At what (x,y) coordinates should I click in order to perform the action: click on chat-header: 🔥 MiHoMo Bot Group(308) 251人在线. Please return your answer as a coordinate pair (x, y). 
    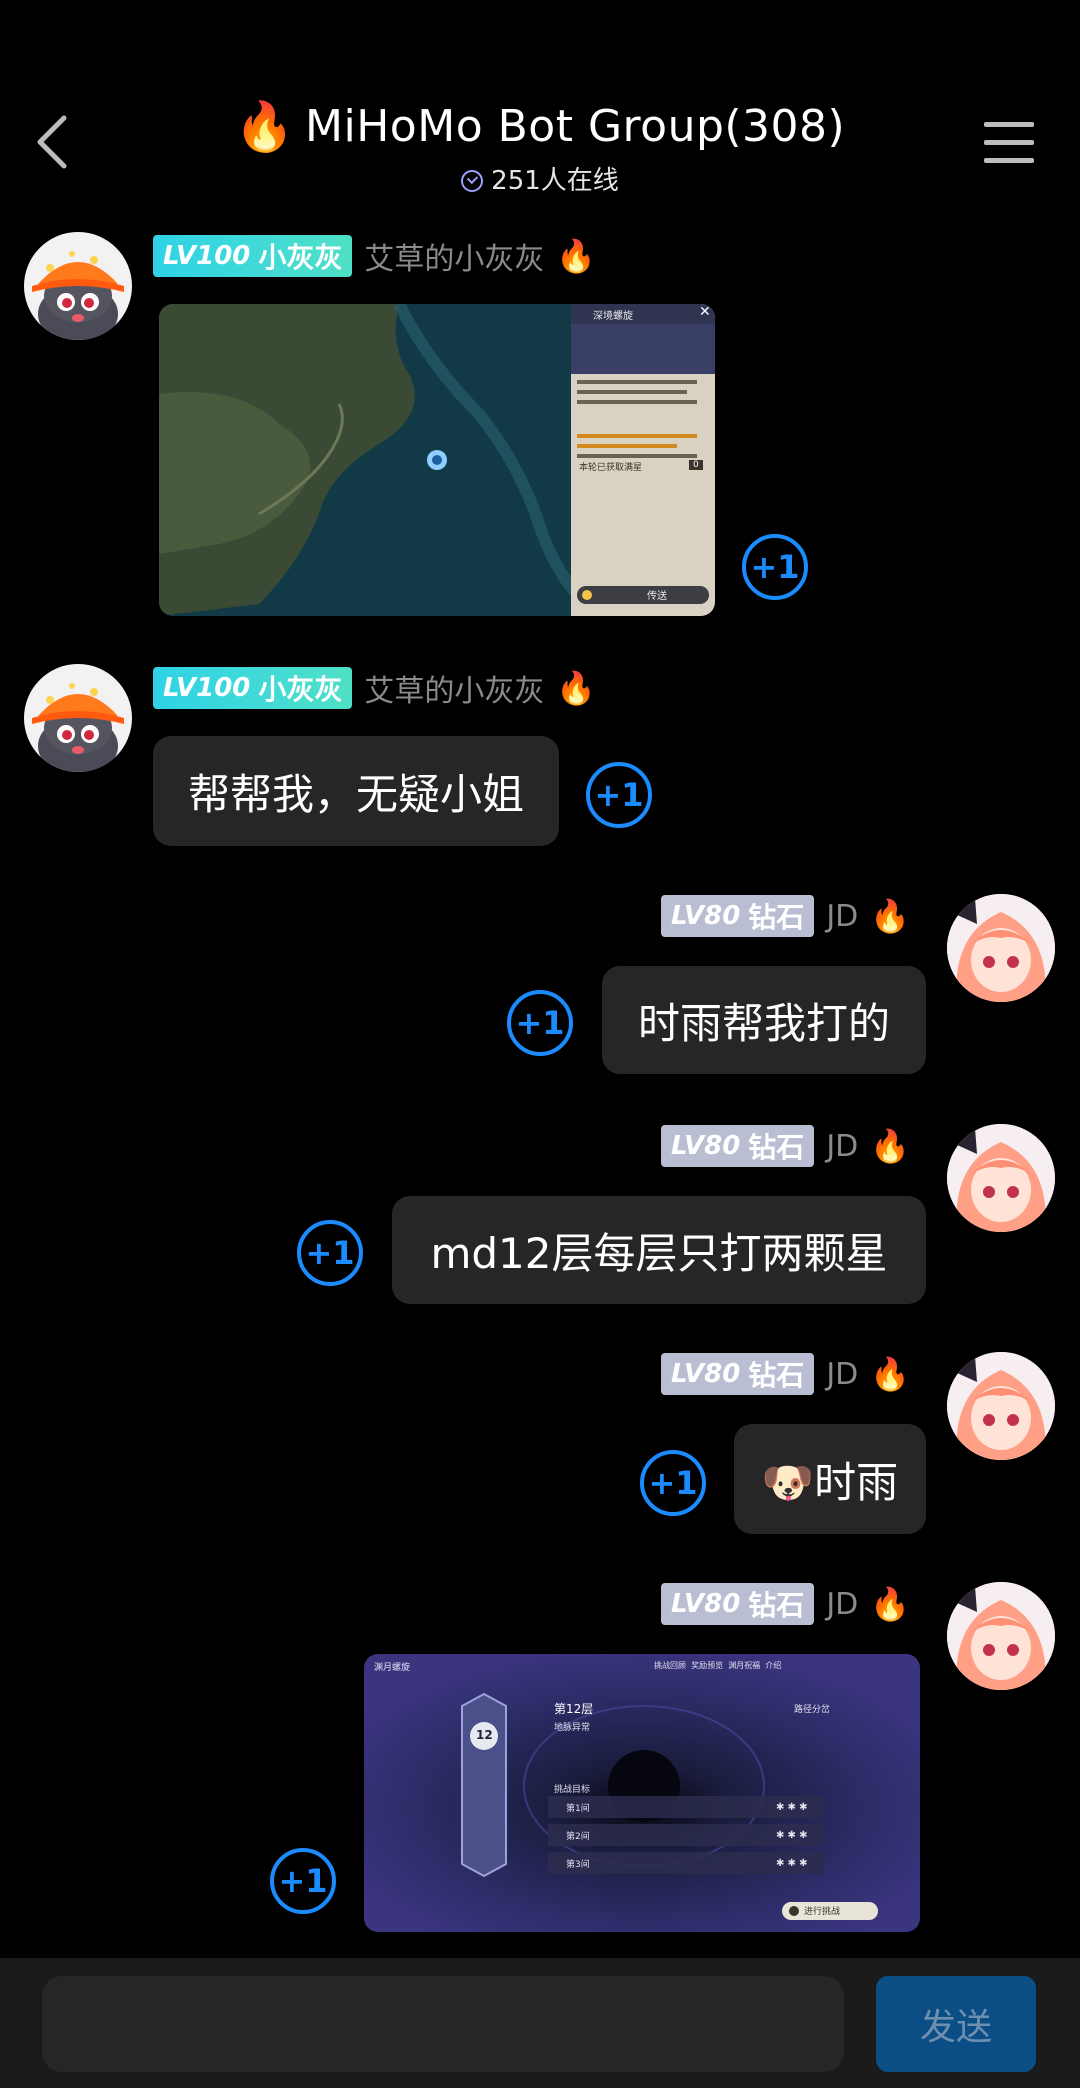
    Looking at the image, I should click on (540, 100).